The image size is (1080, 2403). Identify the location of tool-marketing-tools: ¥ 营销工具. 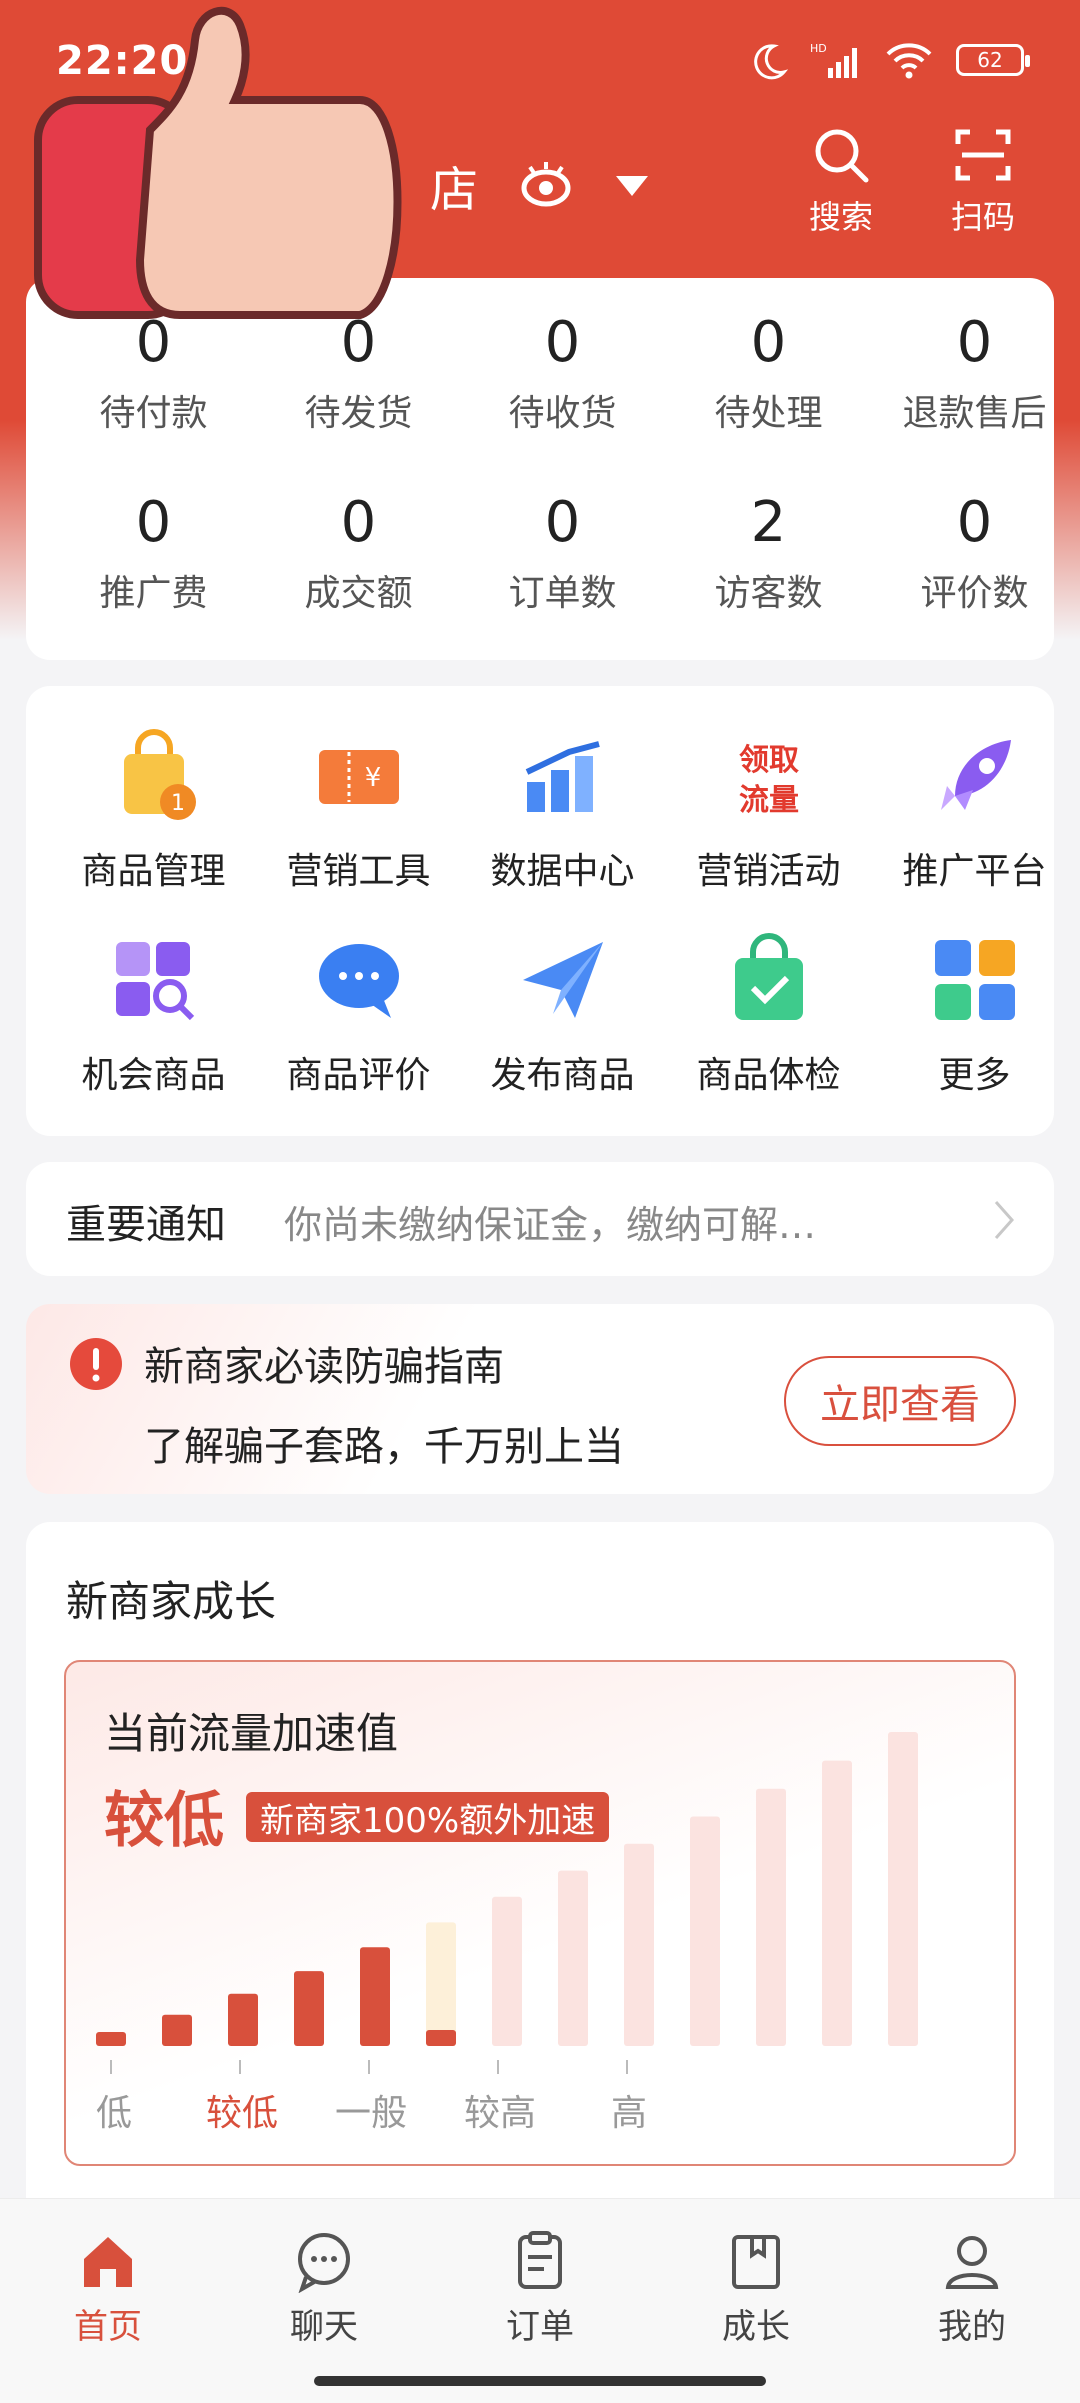
(358, 810).